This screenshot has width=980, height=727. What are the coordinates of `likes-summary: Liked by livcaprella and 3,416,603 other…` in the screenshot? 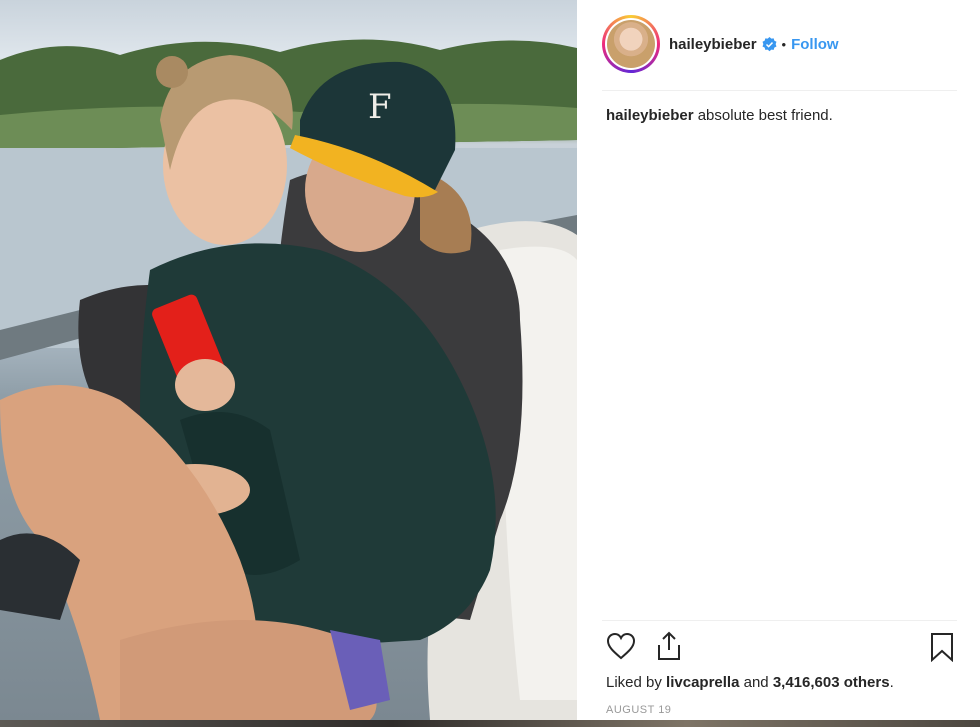 It's located at (750, 682).